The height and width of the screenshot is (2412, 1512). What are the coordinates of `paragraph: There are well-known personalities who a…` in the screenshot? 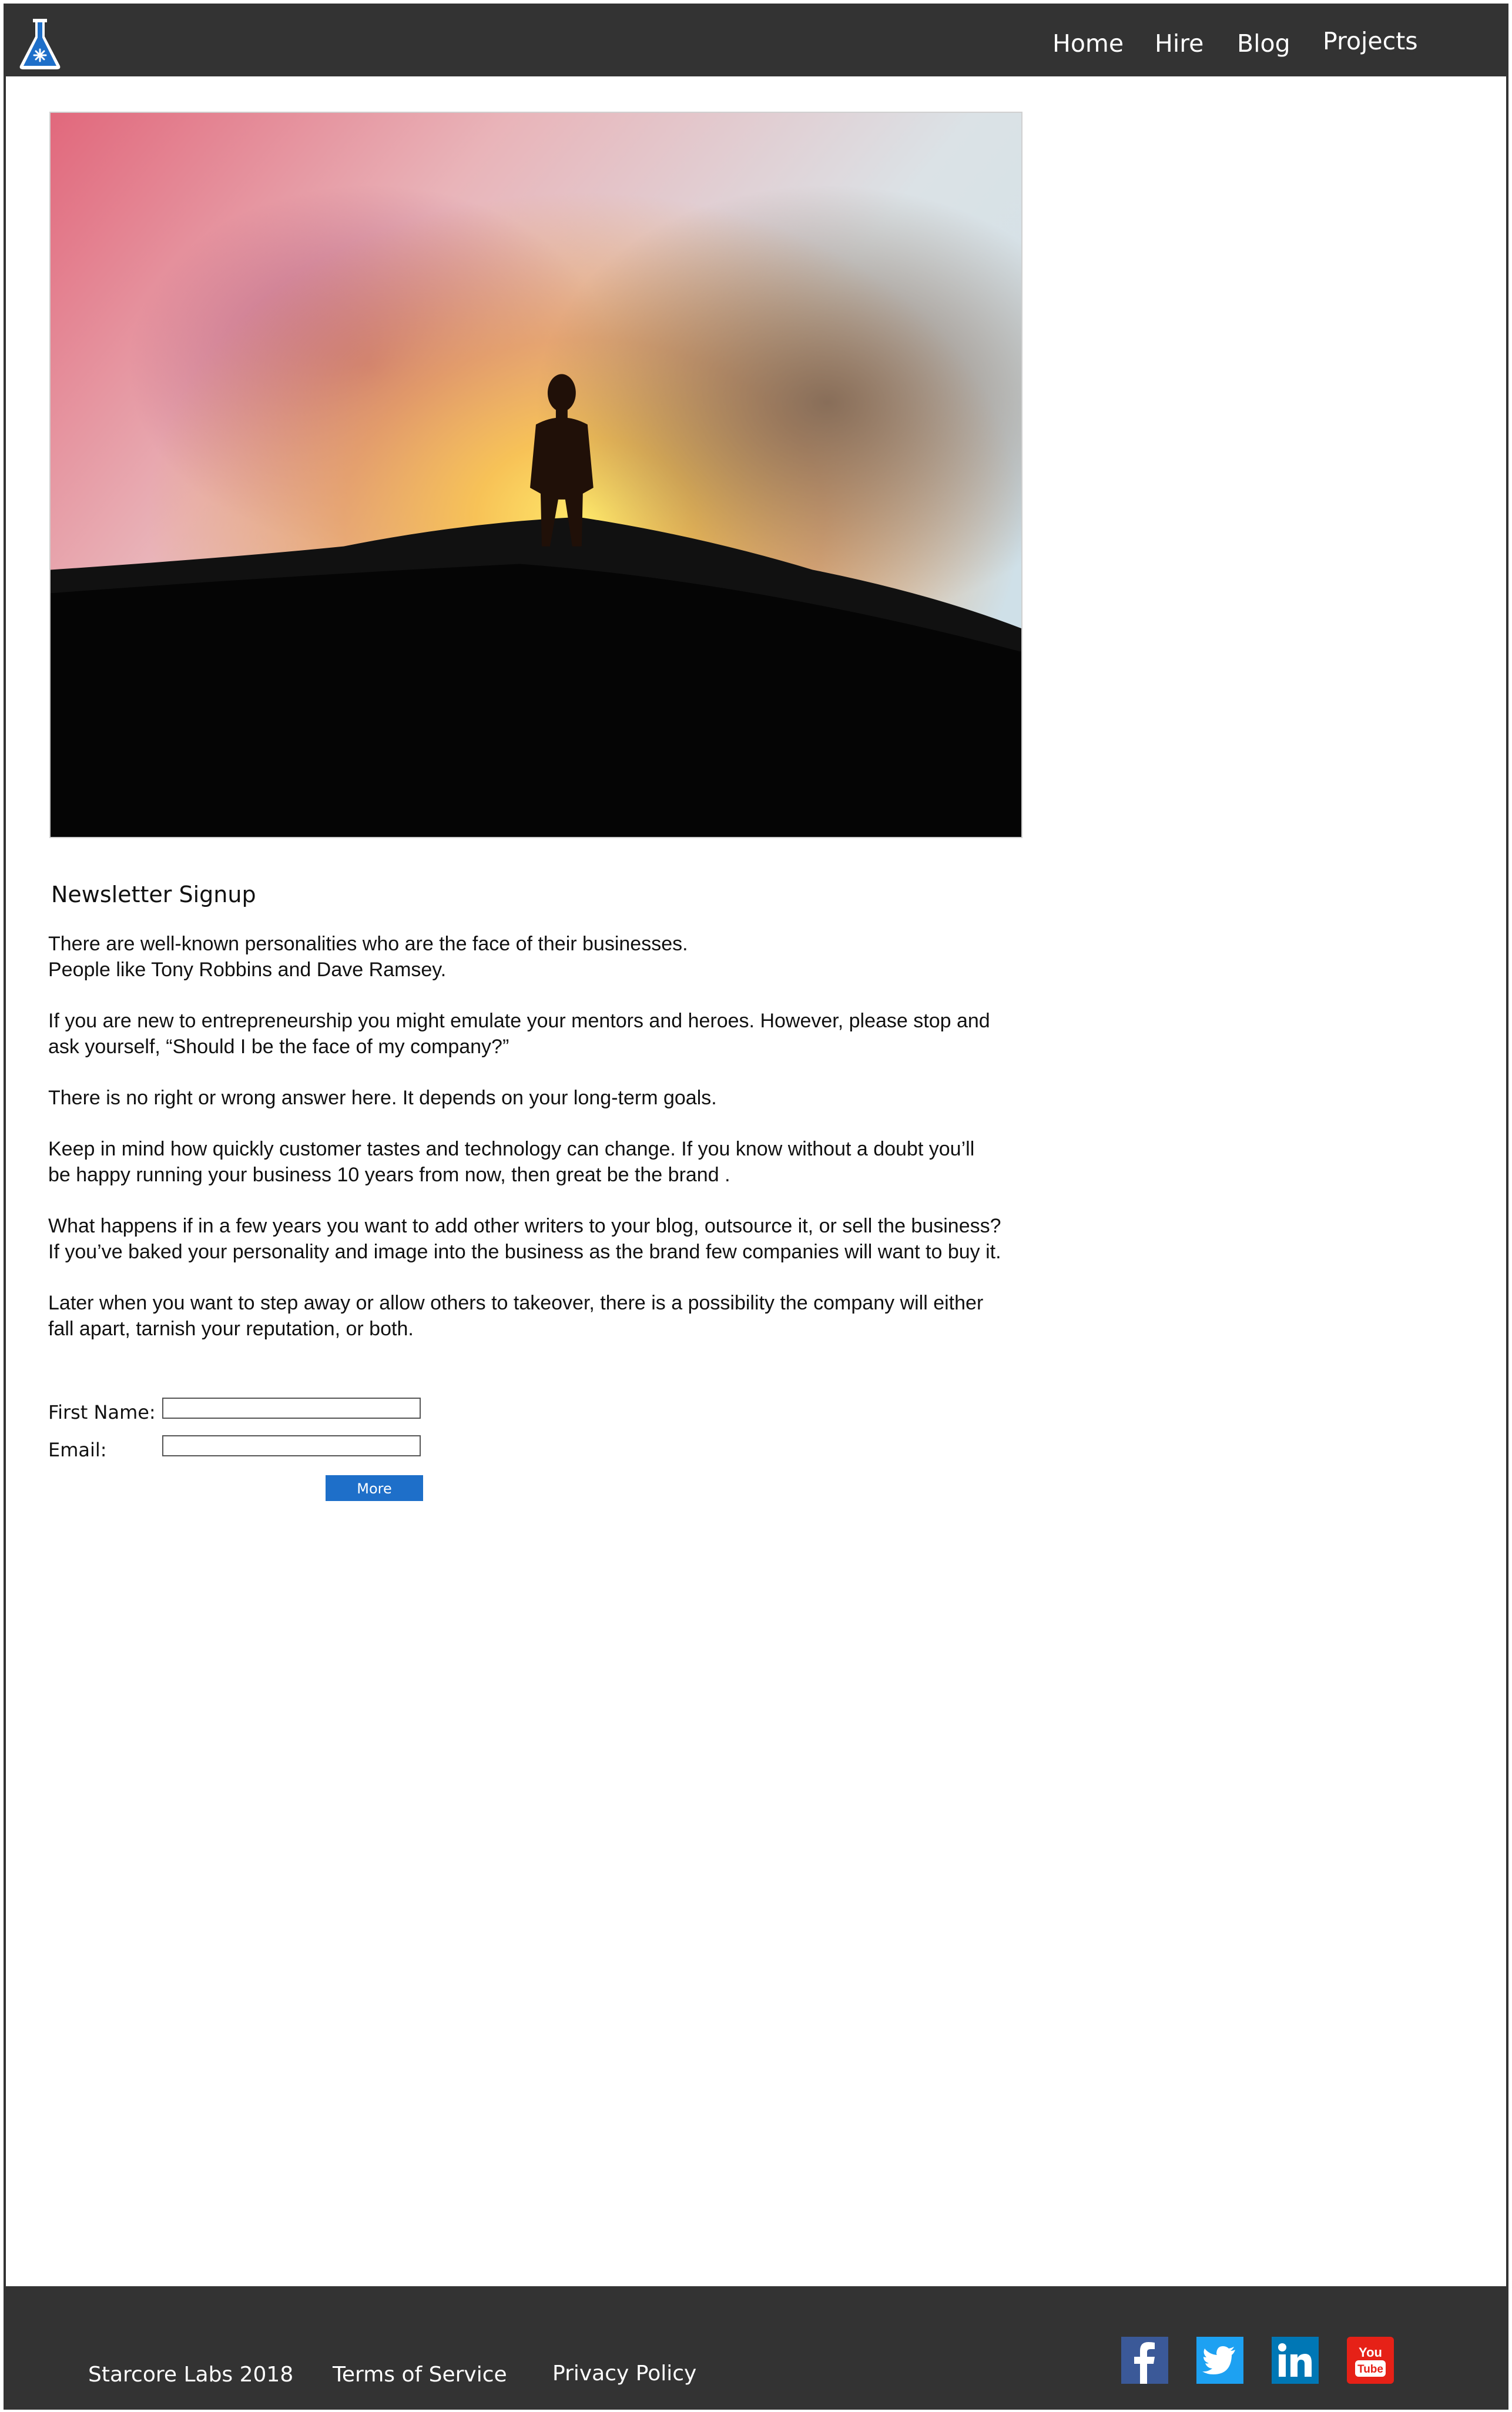 It's located at (368, 957).